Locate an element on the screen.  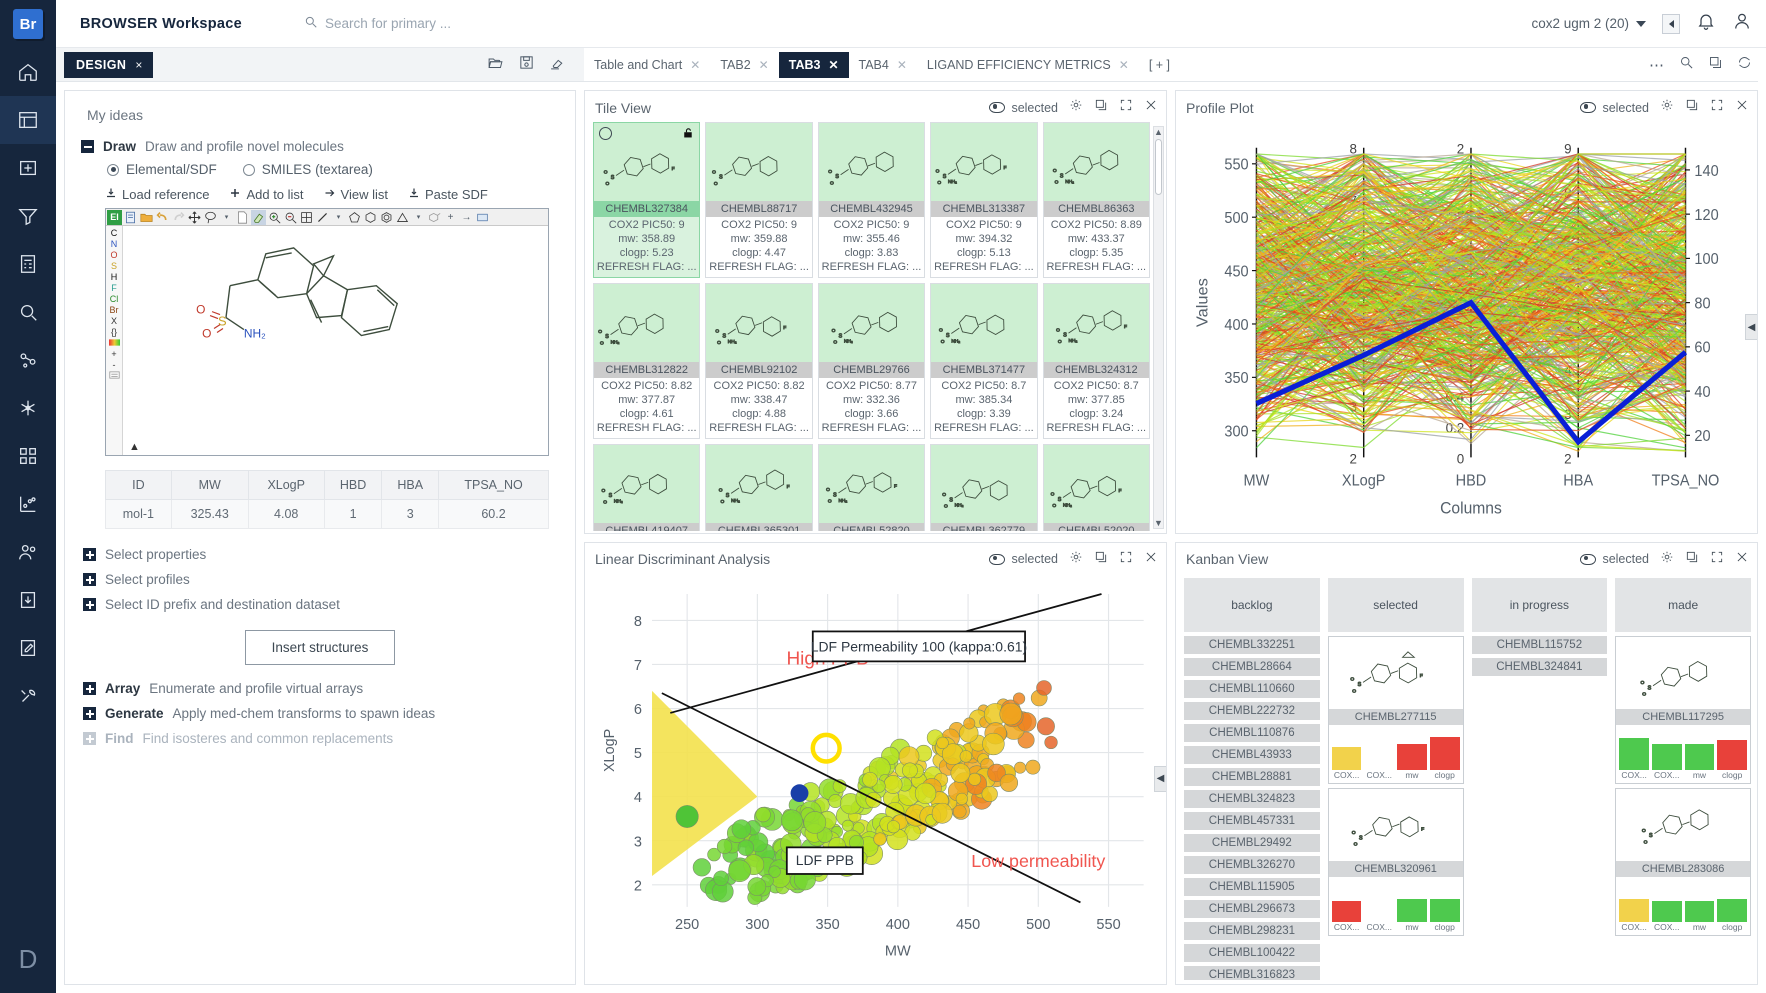
gear-icon is located at coordinates (1076, 107).